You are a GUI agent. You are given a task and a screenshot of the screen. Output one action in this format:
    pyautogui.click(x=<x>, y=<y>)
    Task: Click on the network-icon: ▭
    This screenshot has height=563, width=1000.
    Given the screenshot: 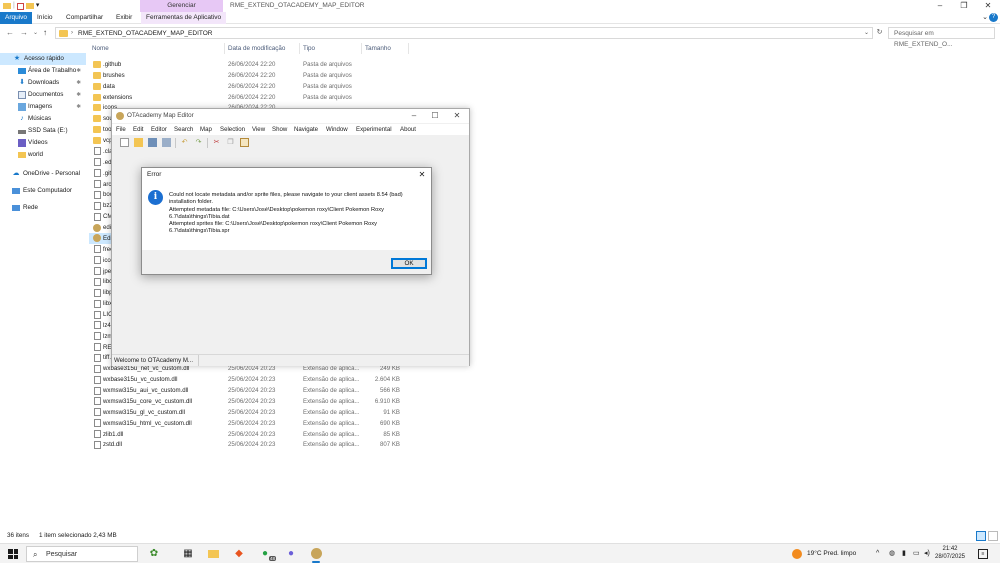 What is the action you would take?
    pyautogui.click(x=916, y=554)
    